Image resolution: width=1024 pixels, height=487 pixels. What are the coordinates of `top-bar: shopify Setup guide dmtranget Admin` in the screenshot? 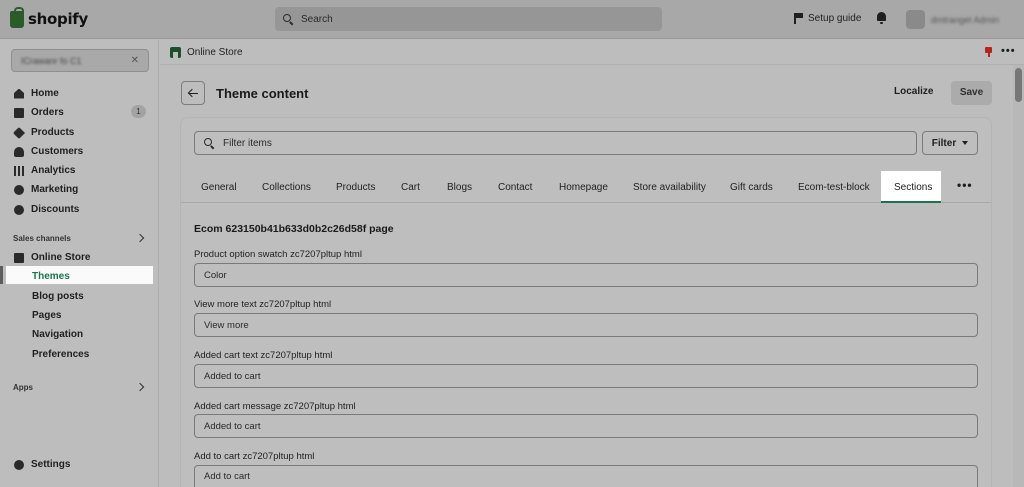 It's located at (512, 19).